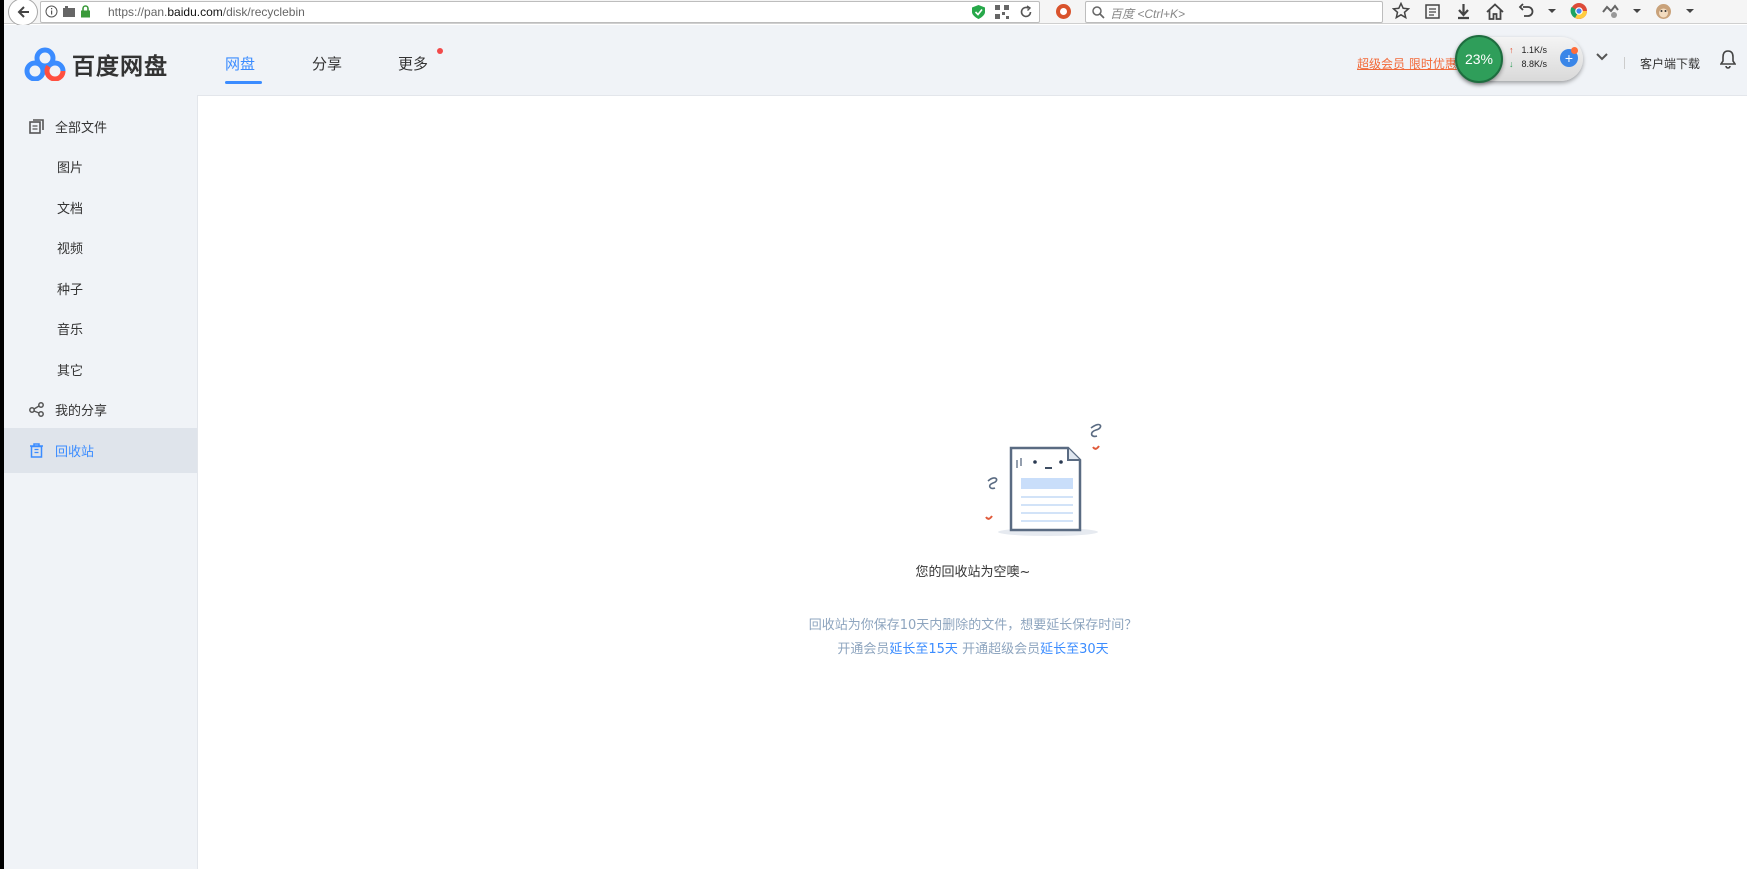 This screenshot has width=1747, height=869. Describe the element at coordinates (75, 452) in the screenshot. I see `sidebar-item-label: 回收站` at that location.